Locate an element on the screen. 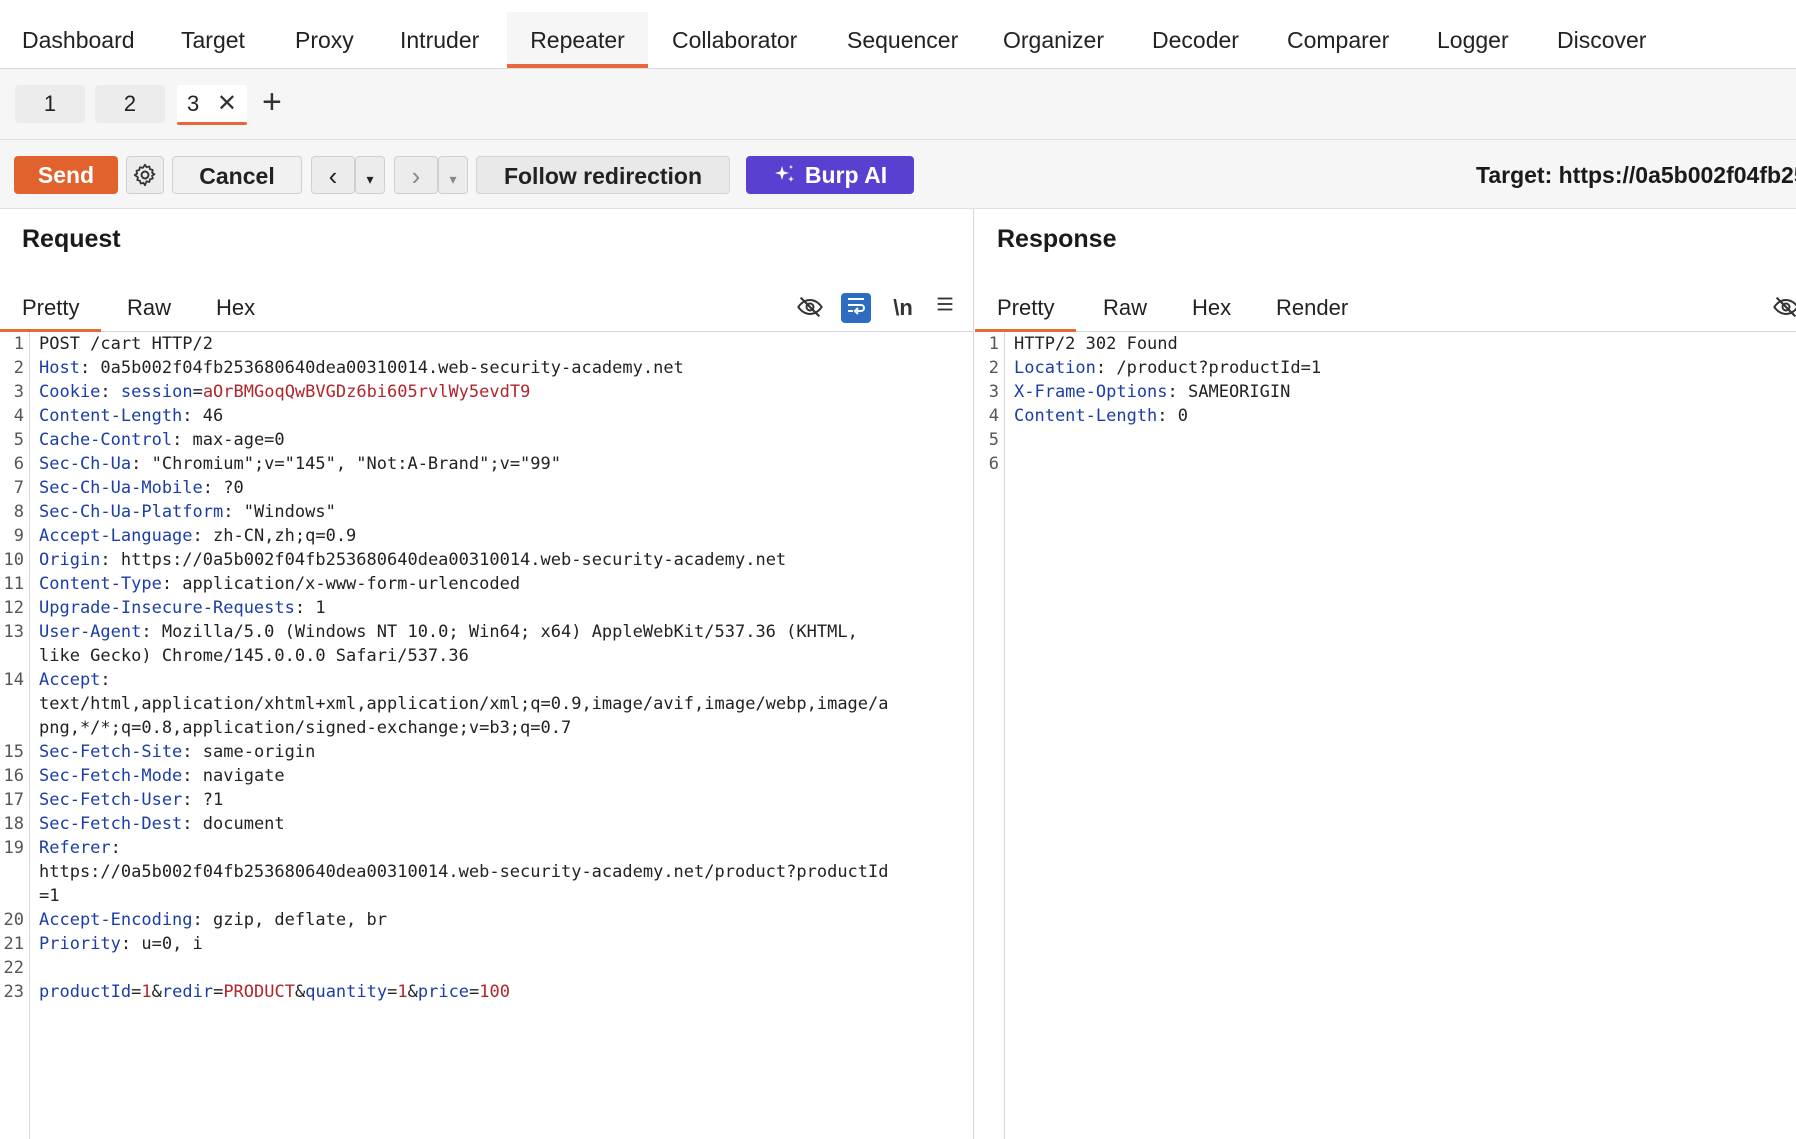 The width and height of the screenshot is (1796, 1139). line-content: Content-Length: 46 is located at coordinates (131, 416).